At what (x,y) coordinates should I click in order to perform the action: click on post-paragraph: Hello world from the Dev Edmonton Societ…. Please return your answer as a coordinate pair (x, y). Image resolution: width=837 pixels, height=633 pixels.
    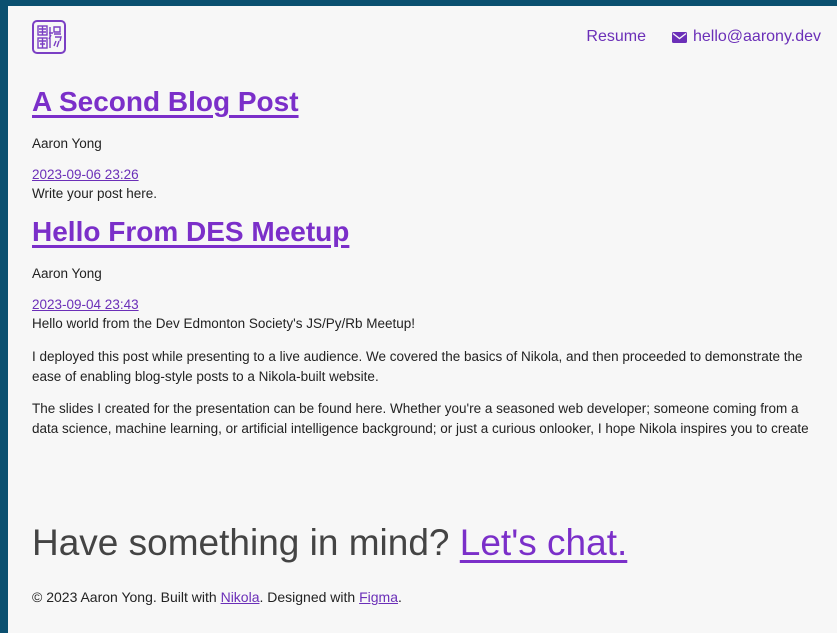
    Looking at the image, I should click on (223, 324).